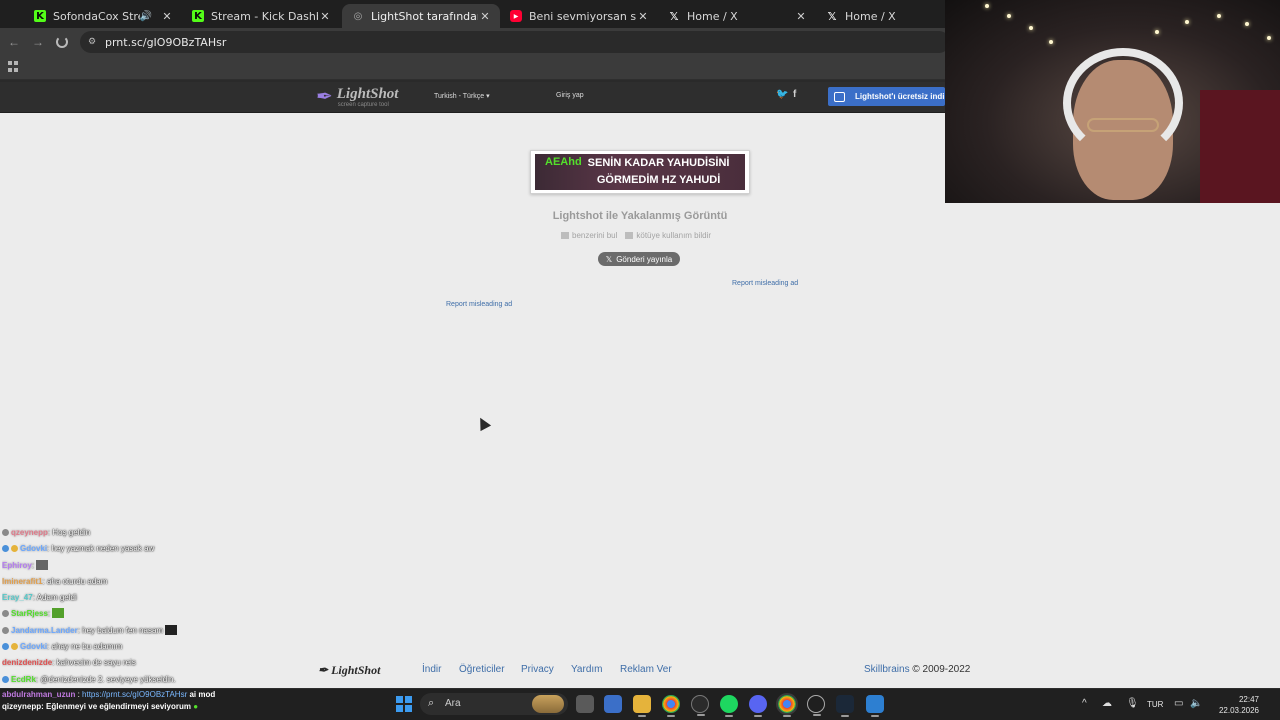 This screenshot has height=720, width=1280. Describe the element at coordinates (639, 259) in the screenshot. I see `post-button: 𝕏 Gönderi yayınla` at that location.